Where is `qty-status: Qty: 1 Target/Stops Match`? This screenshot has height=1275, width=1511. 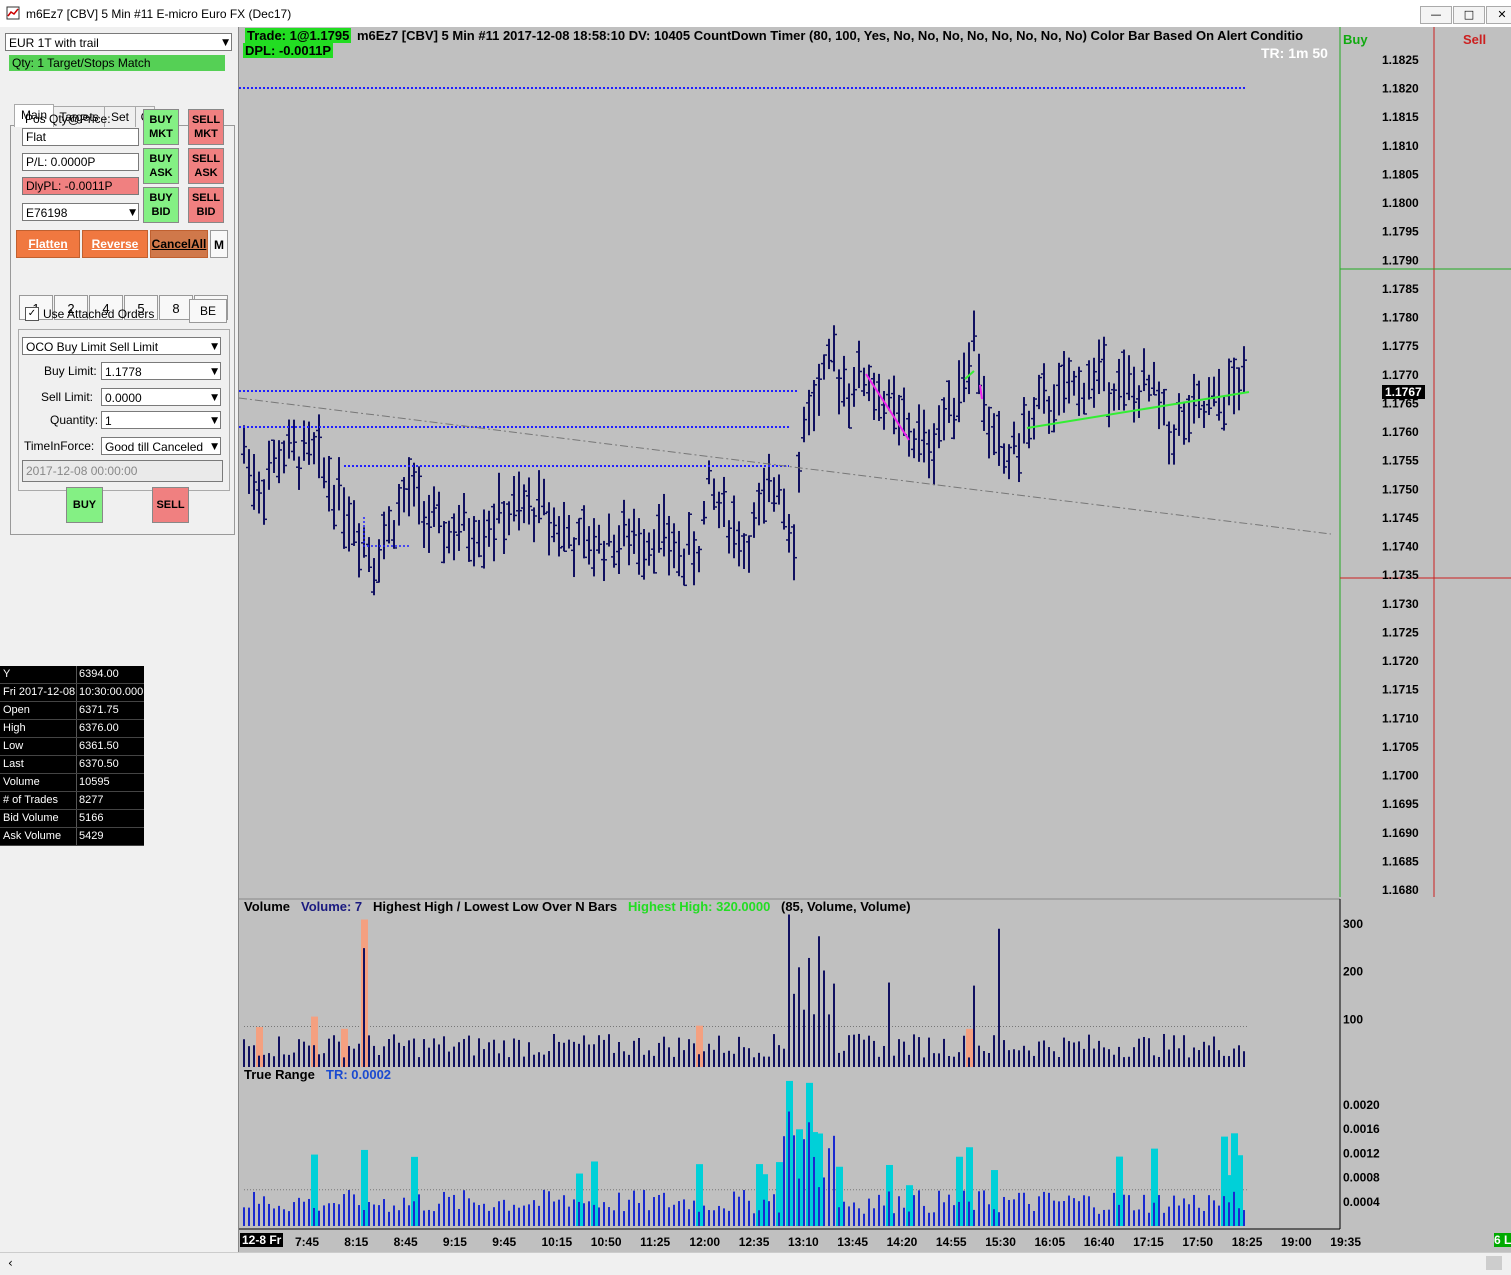 qty-status: Qty: 1 Target/Stops Match is located at coordinates (117, 63).